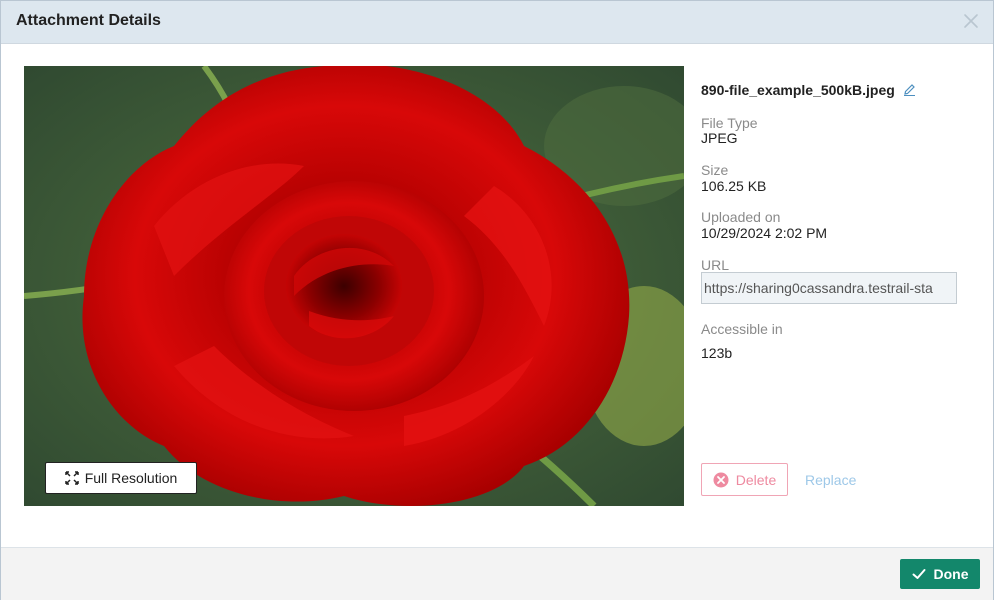 Image resolution: width=994 pixels, height=600 pixels. I want to click on full-resolution-button: Full Resolution, so click(121, 478).